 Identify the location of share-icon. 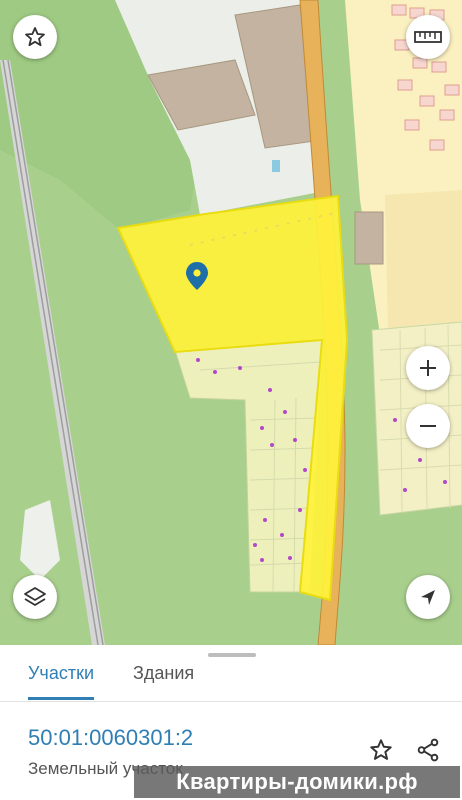
(428, 750).